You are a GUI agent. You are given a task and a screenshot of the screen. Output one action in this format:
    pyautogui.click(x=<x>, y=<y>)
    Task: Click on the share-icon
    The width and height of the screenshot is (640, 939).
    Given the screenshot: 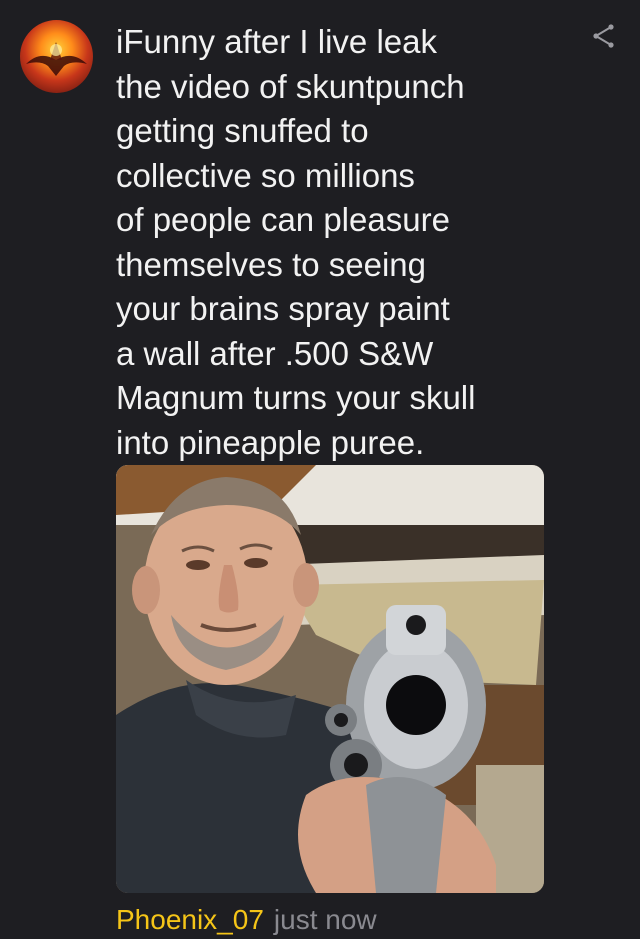 What is the action you would take?
    pyautogui.click(x=604, y=36)
    